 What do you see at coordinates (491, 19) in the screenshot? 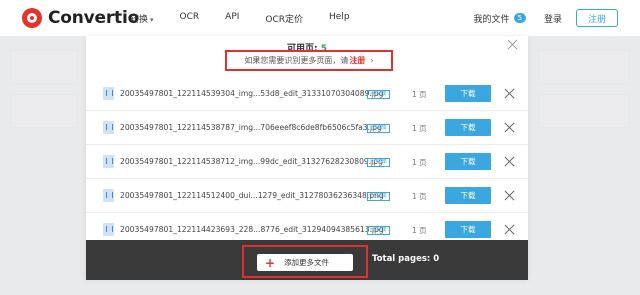
I see `my-files-label: 我的文件` at bounding box center [491, 19].